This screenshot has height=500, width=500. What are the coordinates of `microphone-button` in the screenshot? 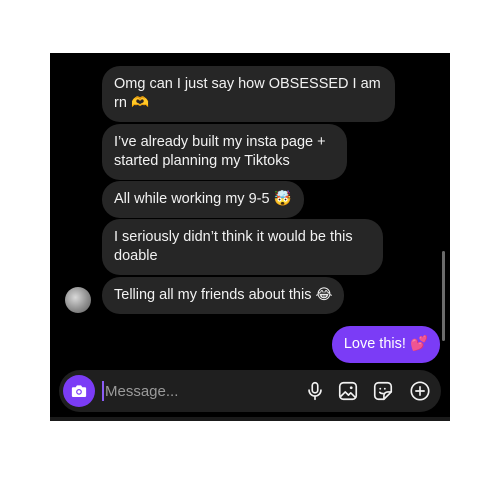 It's located at (315, 391).